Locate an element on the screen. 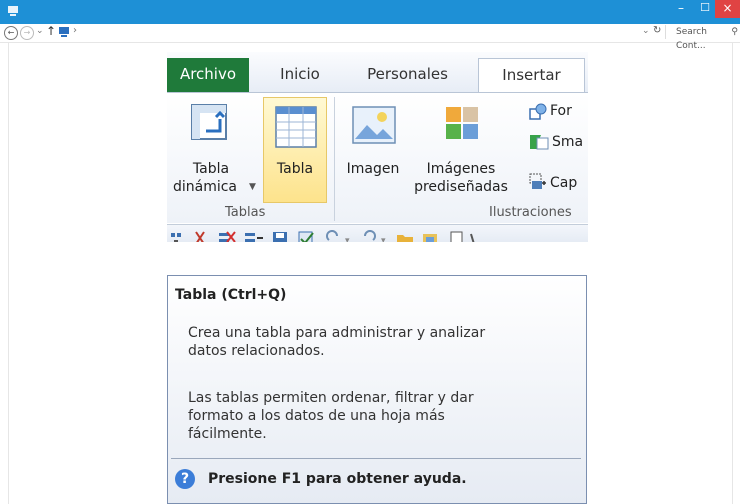 This screenshot has height=504, width=740. window-titlebar: – ☐ × is located at coordinates (370, 12).